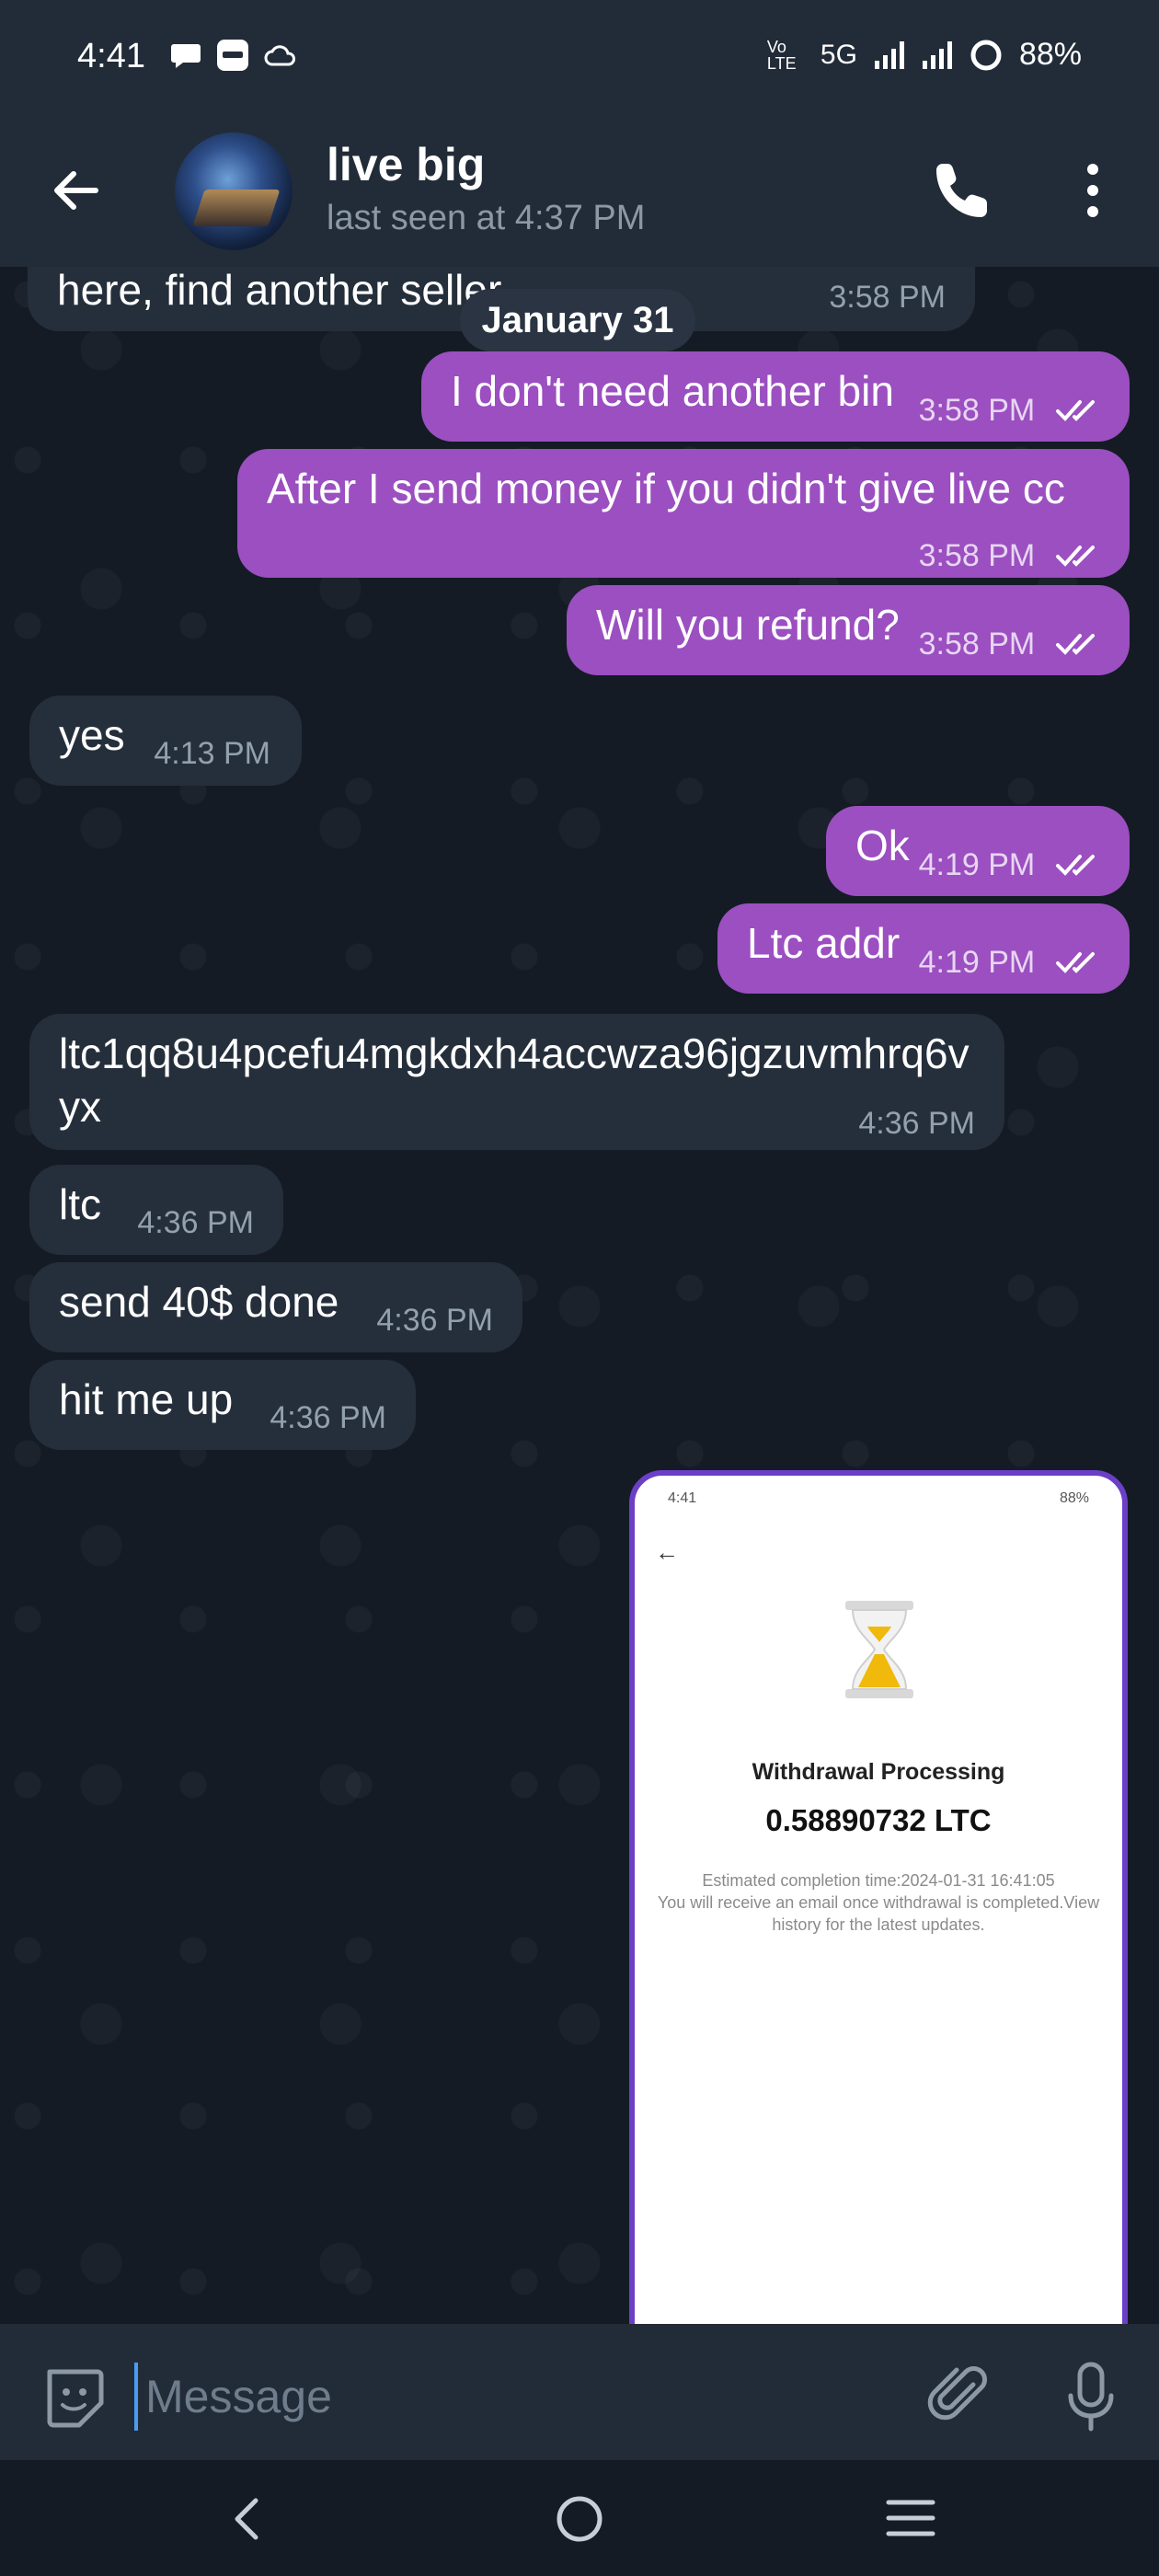 Image resolution: width=1159 pixels, height=2576 pixels. Describe the element at coordinates (682, 1498) in the screenshot. I see `screenshot-status-time: 4:41` at that location.